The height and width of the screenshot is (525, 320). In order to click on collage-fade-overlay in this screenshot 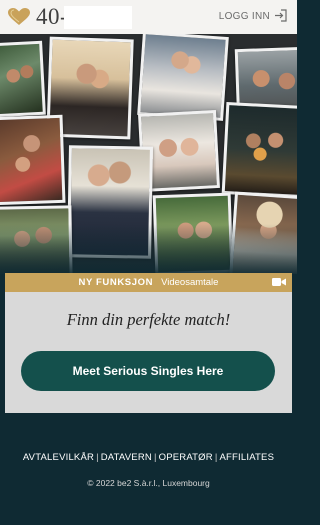, I will do `click(148, 249)`.